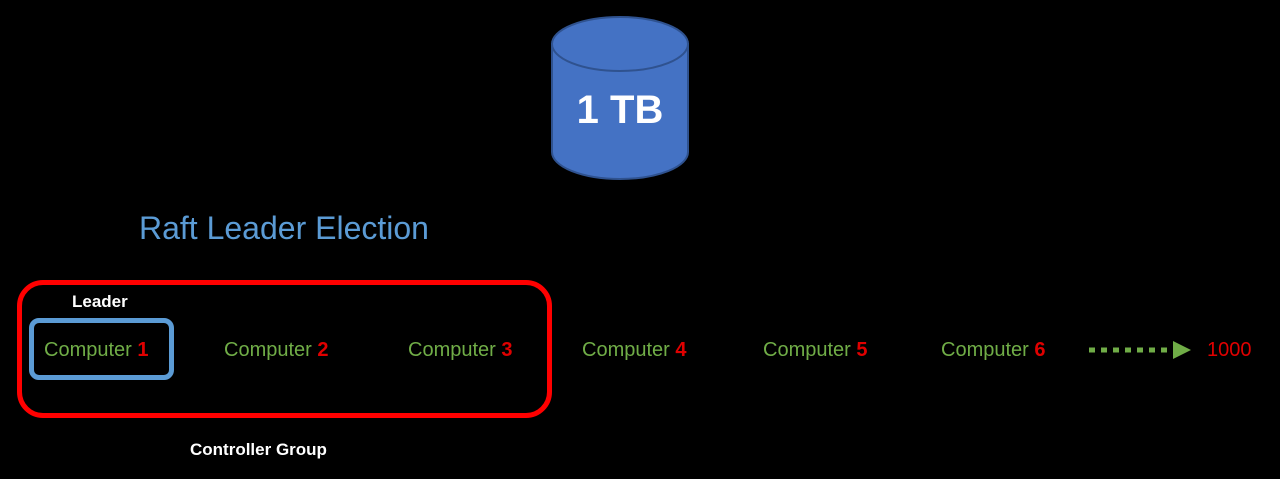 The height and width of the screenshot is (479, 1280). Describe the element at coordinates (284, 228) in the screenshot. I see `diagram-title: Raft Leader Election` at that location.